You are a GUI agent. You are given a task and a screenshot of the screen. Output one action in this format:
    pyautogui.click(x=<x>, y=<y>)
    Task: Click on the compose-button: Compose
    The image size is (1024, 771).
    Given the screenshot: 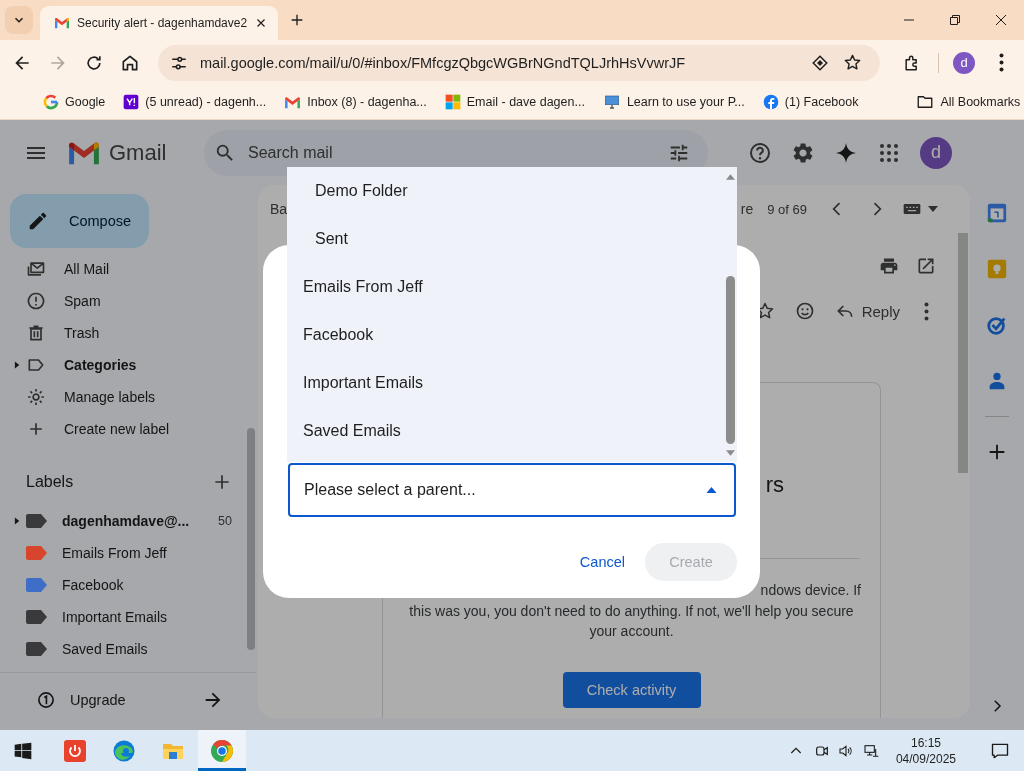 What is the action you would take?
    pyautogui.click(x=79, y=221)
    